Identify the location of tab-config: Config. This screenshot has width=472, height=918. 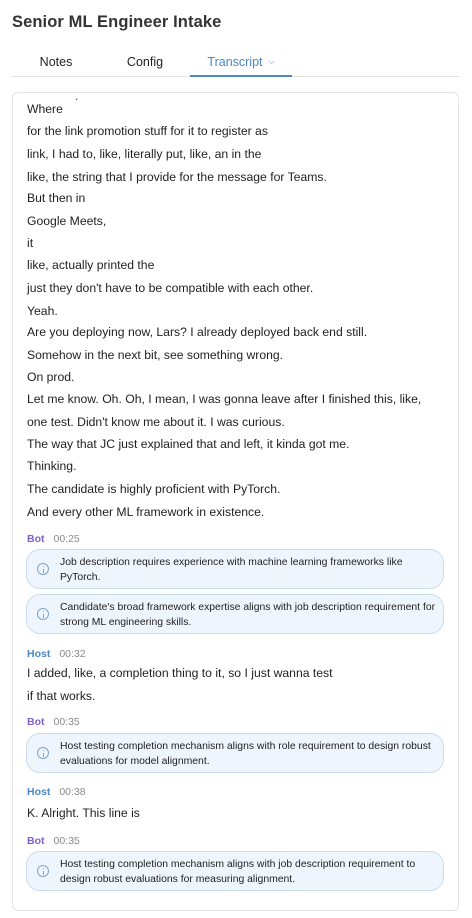
(145, 63).